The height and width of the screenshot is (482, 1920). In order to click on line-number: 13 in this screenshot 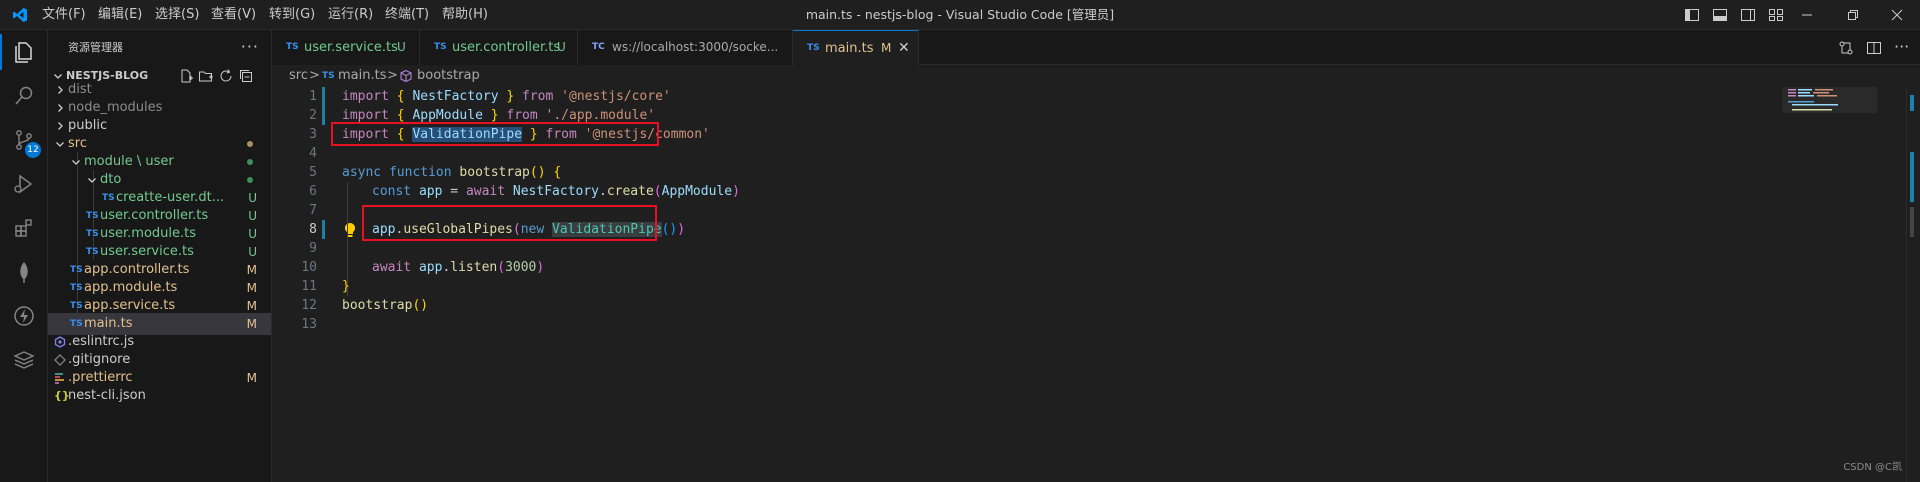, I will do `click(309, 324)`.